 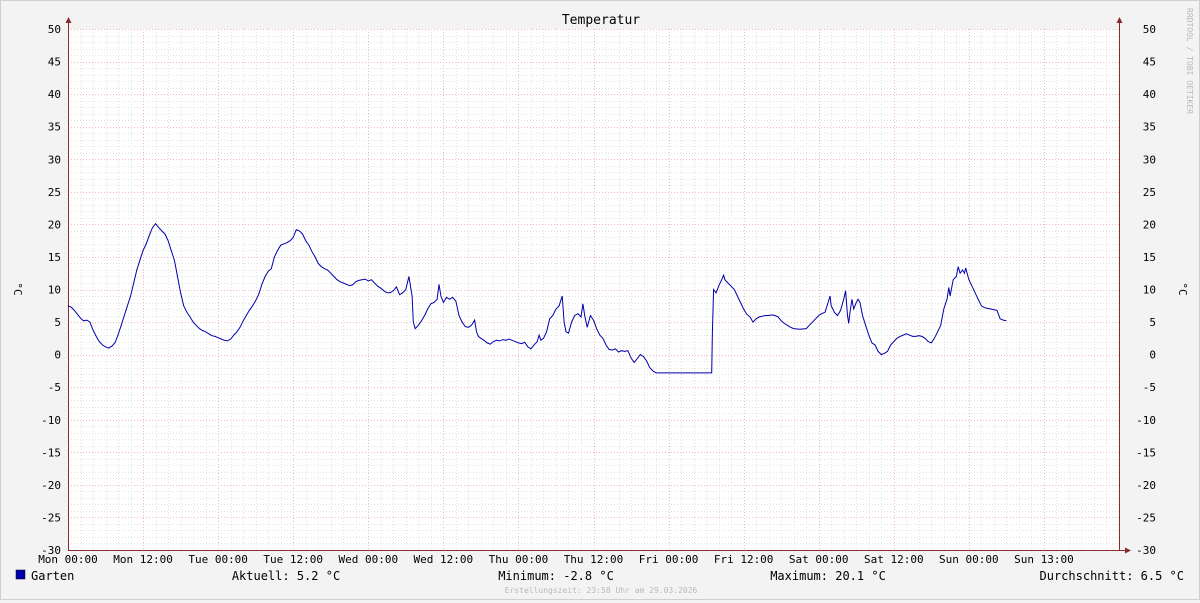 What do you see at coordinates (1149, 127) in the screenshot?
I see `y-tick-label-right: 35` at bounding box center [1149, 127].